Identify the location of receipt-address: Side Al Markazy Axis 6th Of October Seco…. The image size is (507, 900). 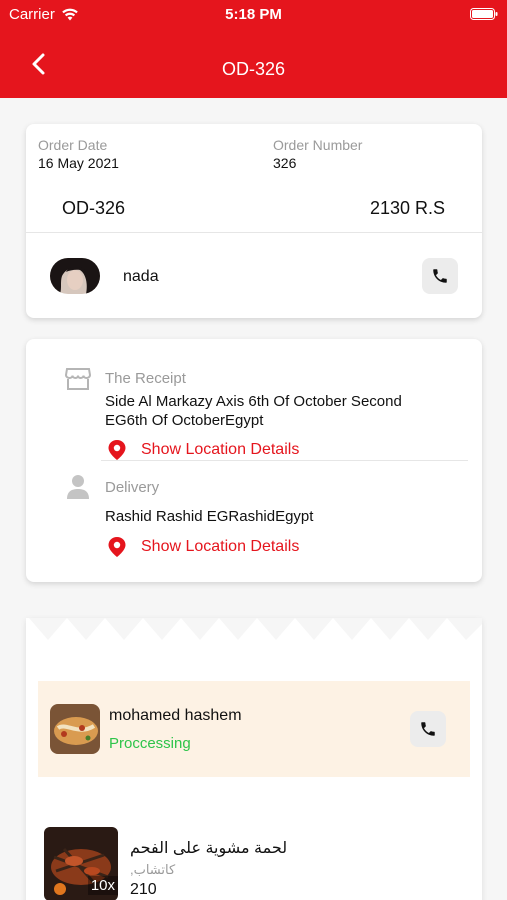
(253, 411).